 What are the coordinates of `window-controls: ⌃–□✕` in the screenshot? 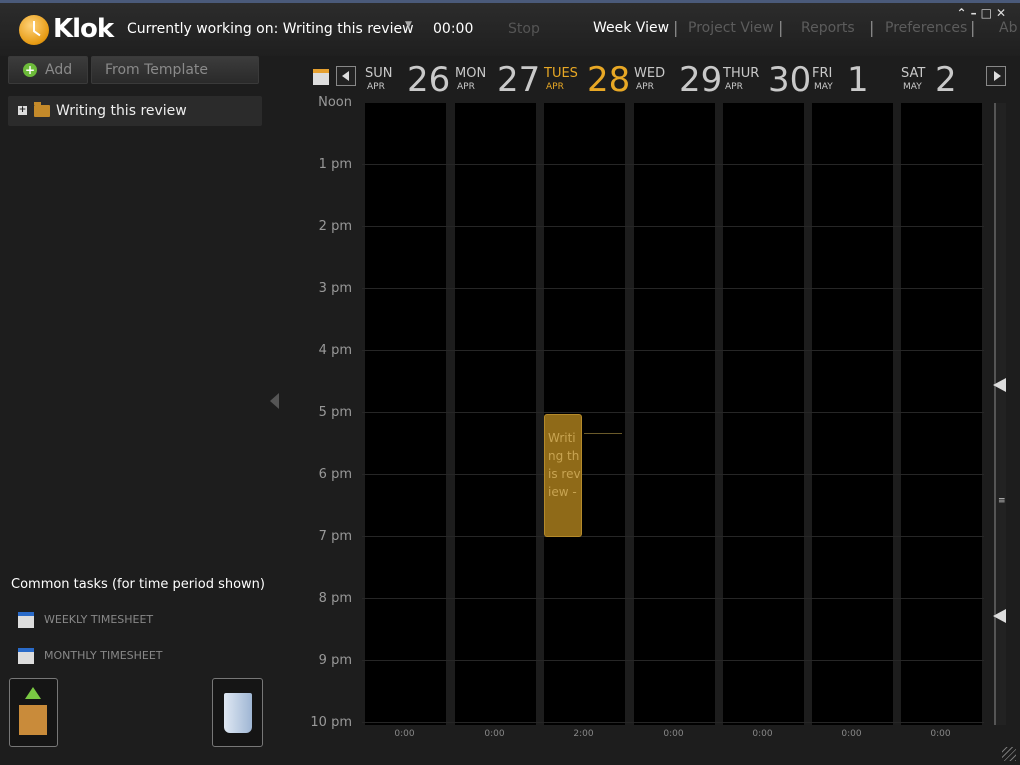 It's located at (983, 13).